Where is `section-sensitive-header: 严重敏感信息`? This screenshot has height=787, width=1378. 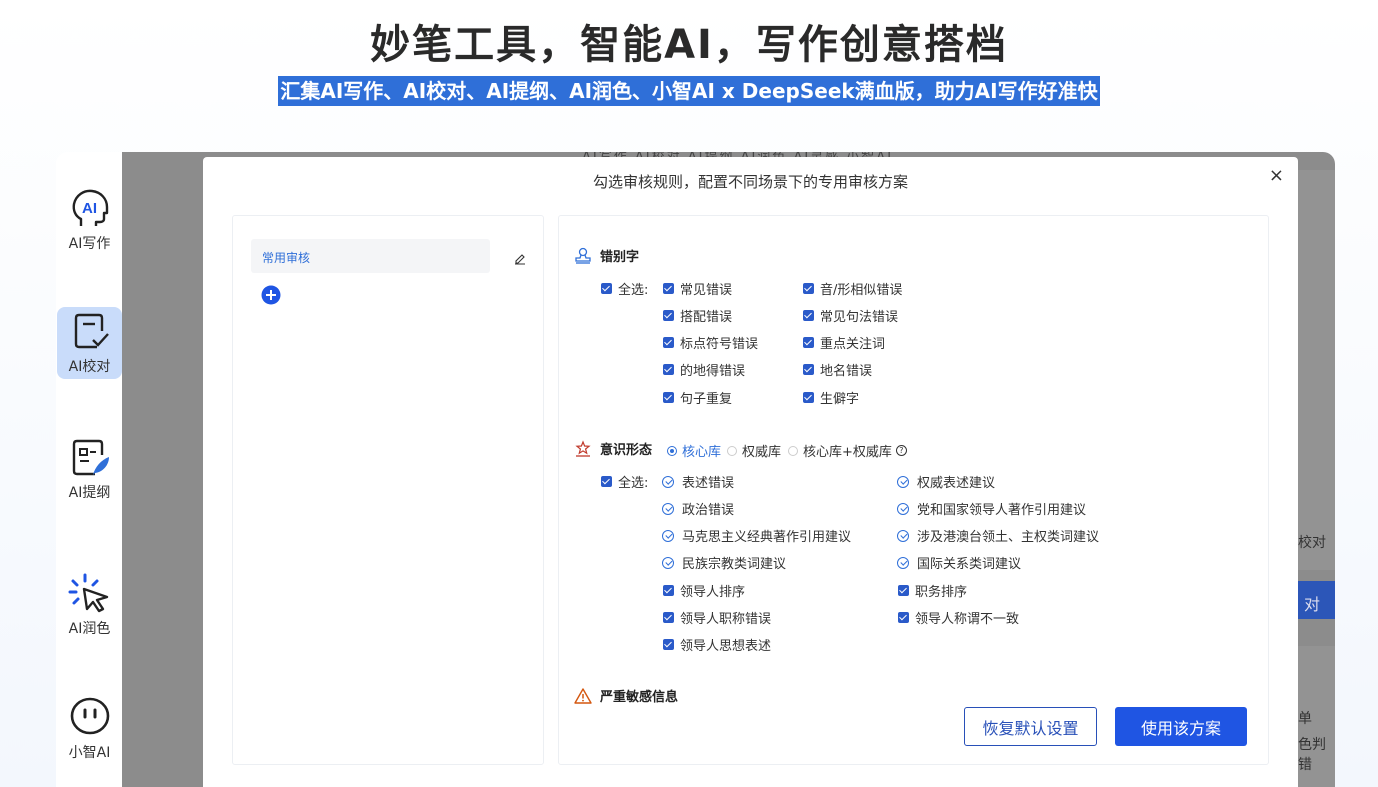 section-sensitive-header: 严重敏感信息 is located at coordinates (626, 695).